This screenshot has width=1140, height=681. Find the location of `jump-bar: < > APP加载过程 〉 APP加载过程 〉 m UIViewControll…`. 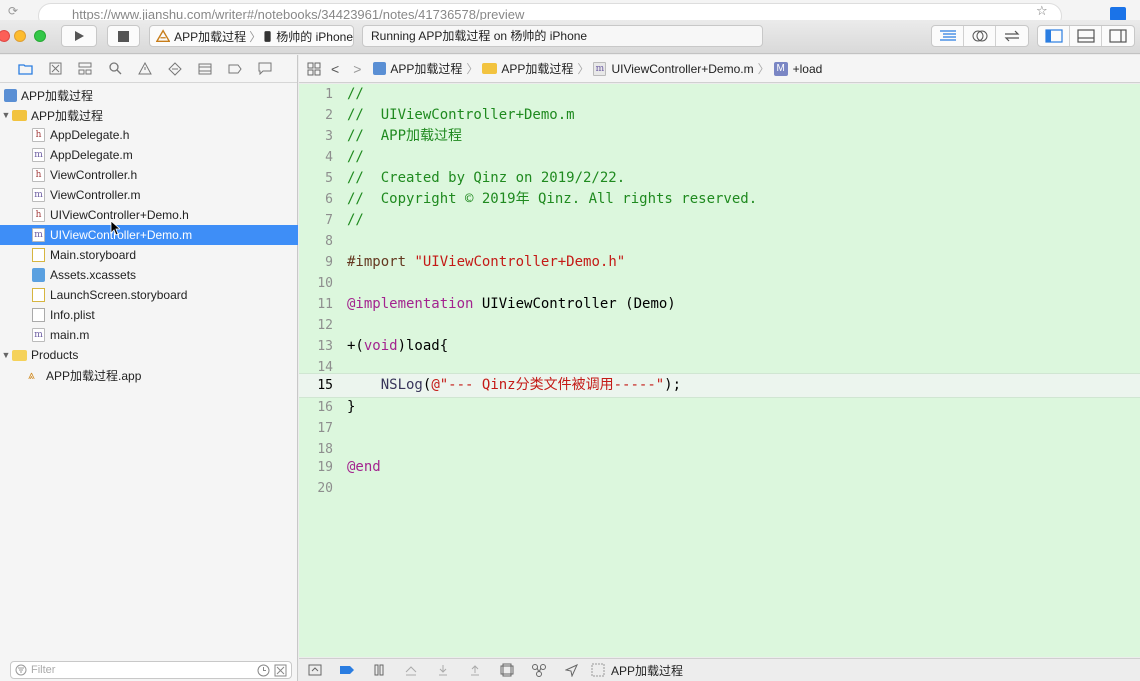

jump-bar: < > APP加载过程 〉 APP加载过程 〉 m UIViewControll… is located at coordinates (719, 69).